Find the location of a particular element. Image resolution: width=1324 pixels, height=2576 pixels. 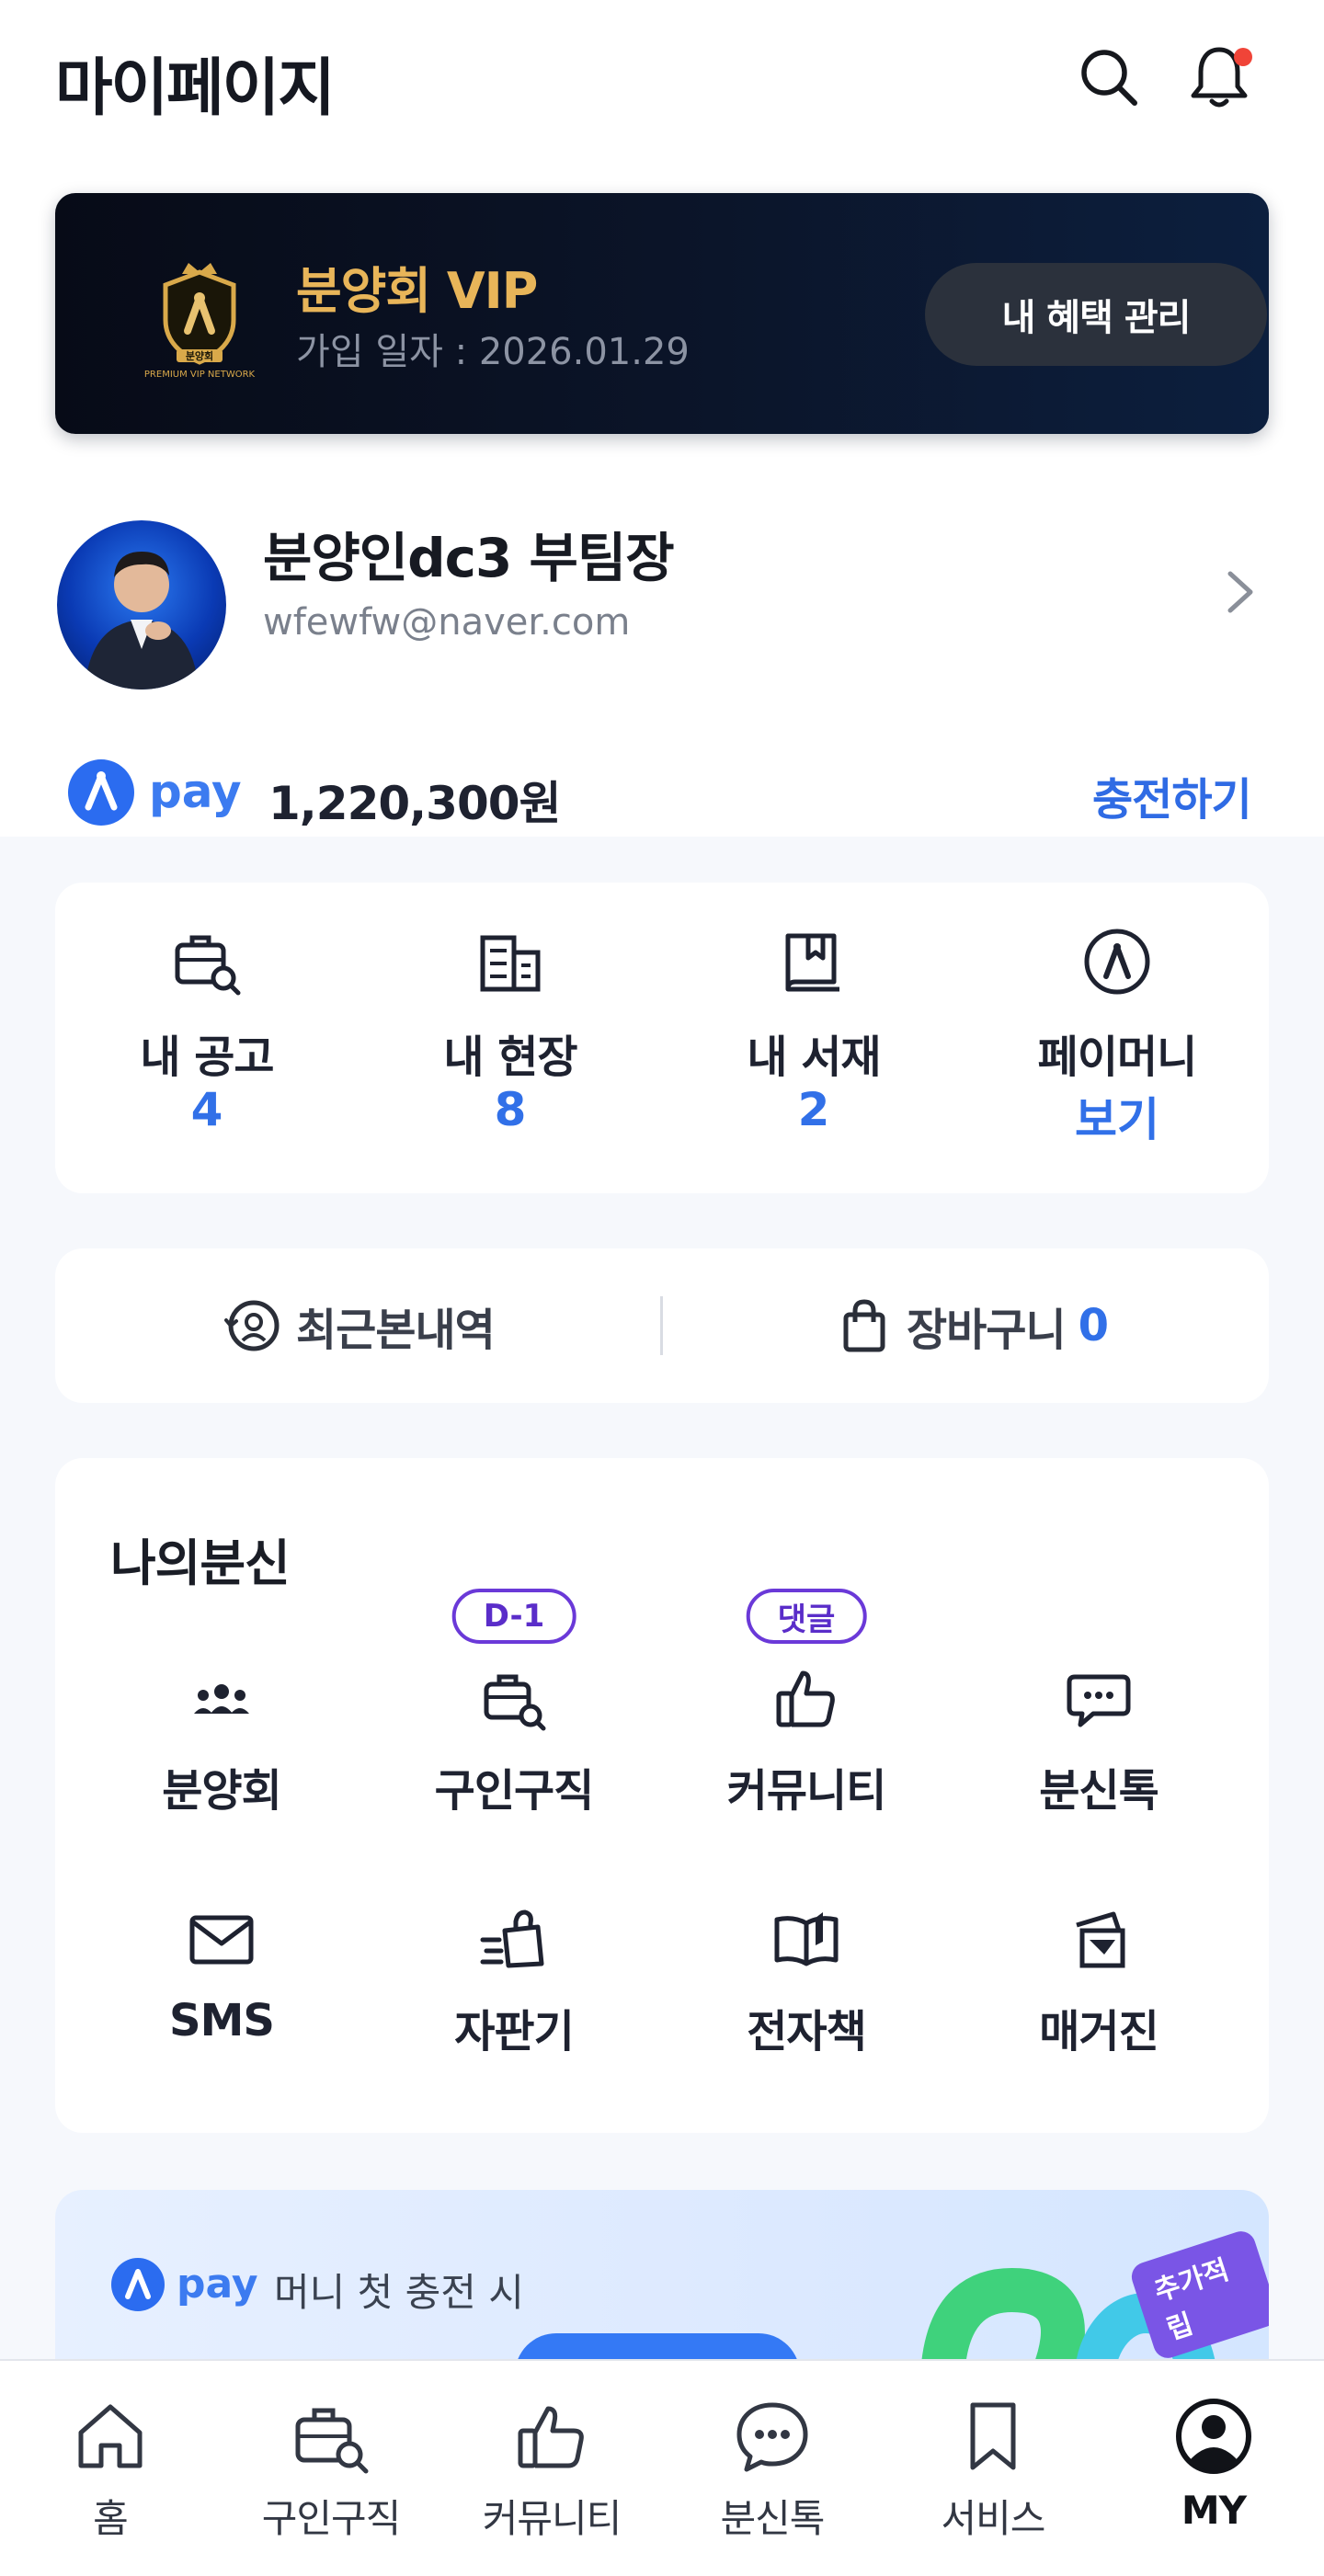

mail-icon is located at coordinates (221, 1940).